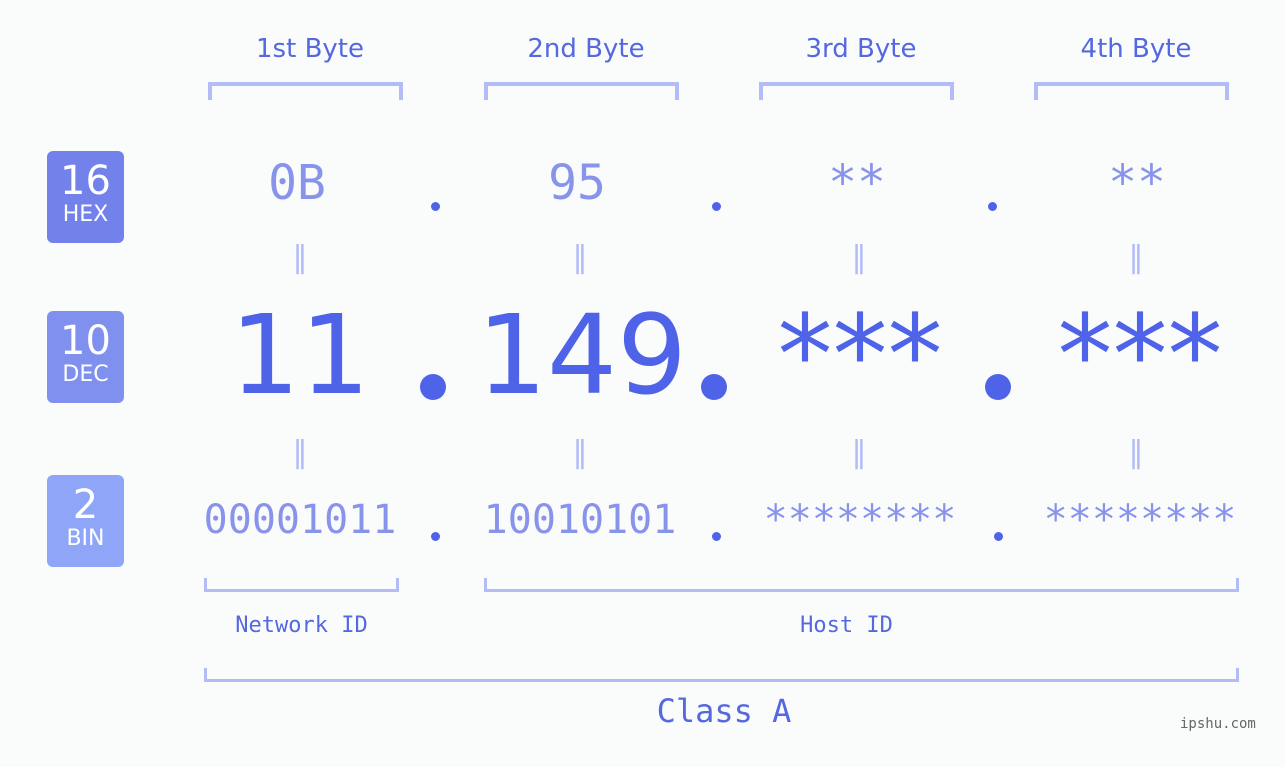  I want to click on dec-value-1: 11, so click(300, 355).